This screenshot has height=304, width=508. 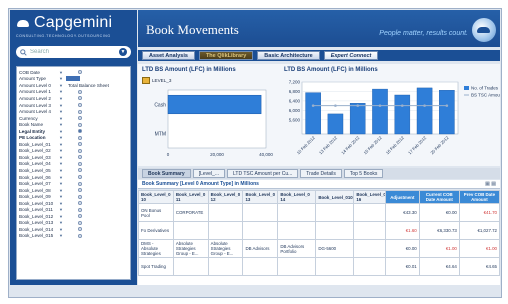 What do you see at coordinates (490, 184) in the screenshot?
I see `table-tools-icon: ▣ ▤` at bounding box center [490, 184].